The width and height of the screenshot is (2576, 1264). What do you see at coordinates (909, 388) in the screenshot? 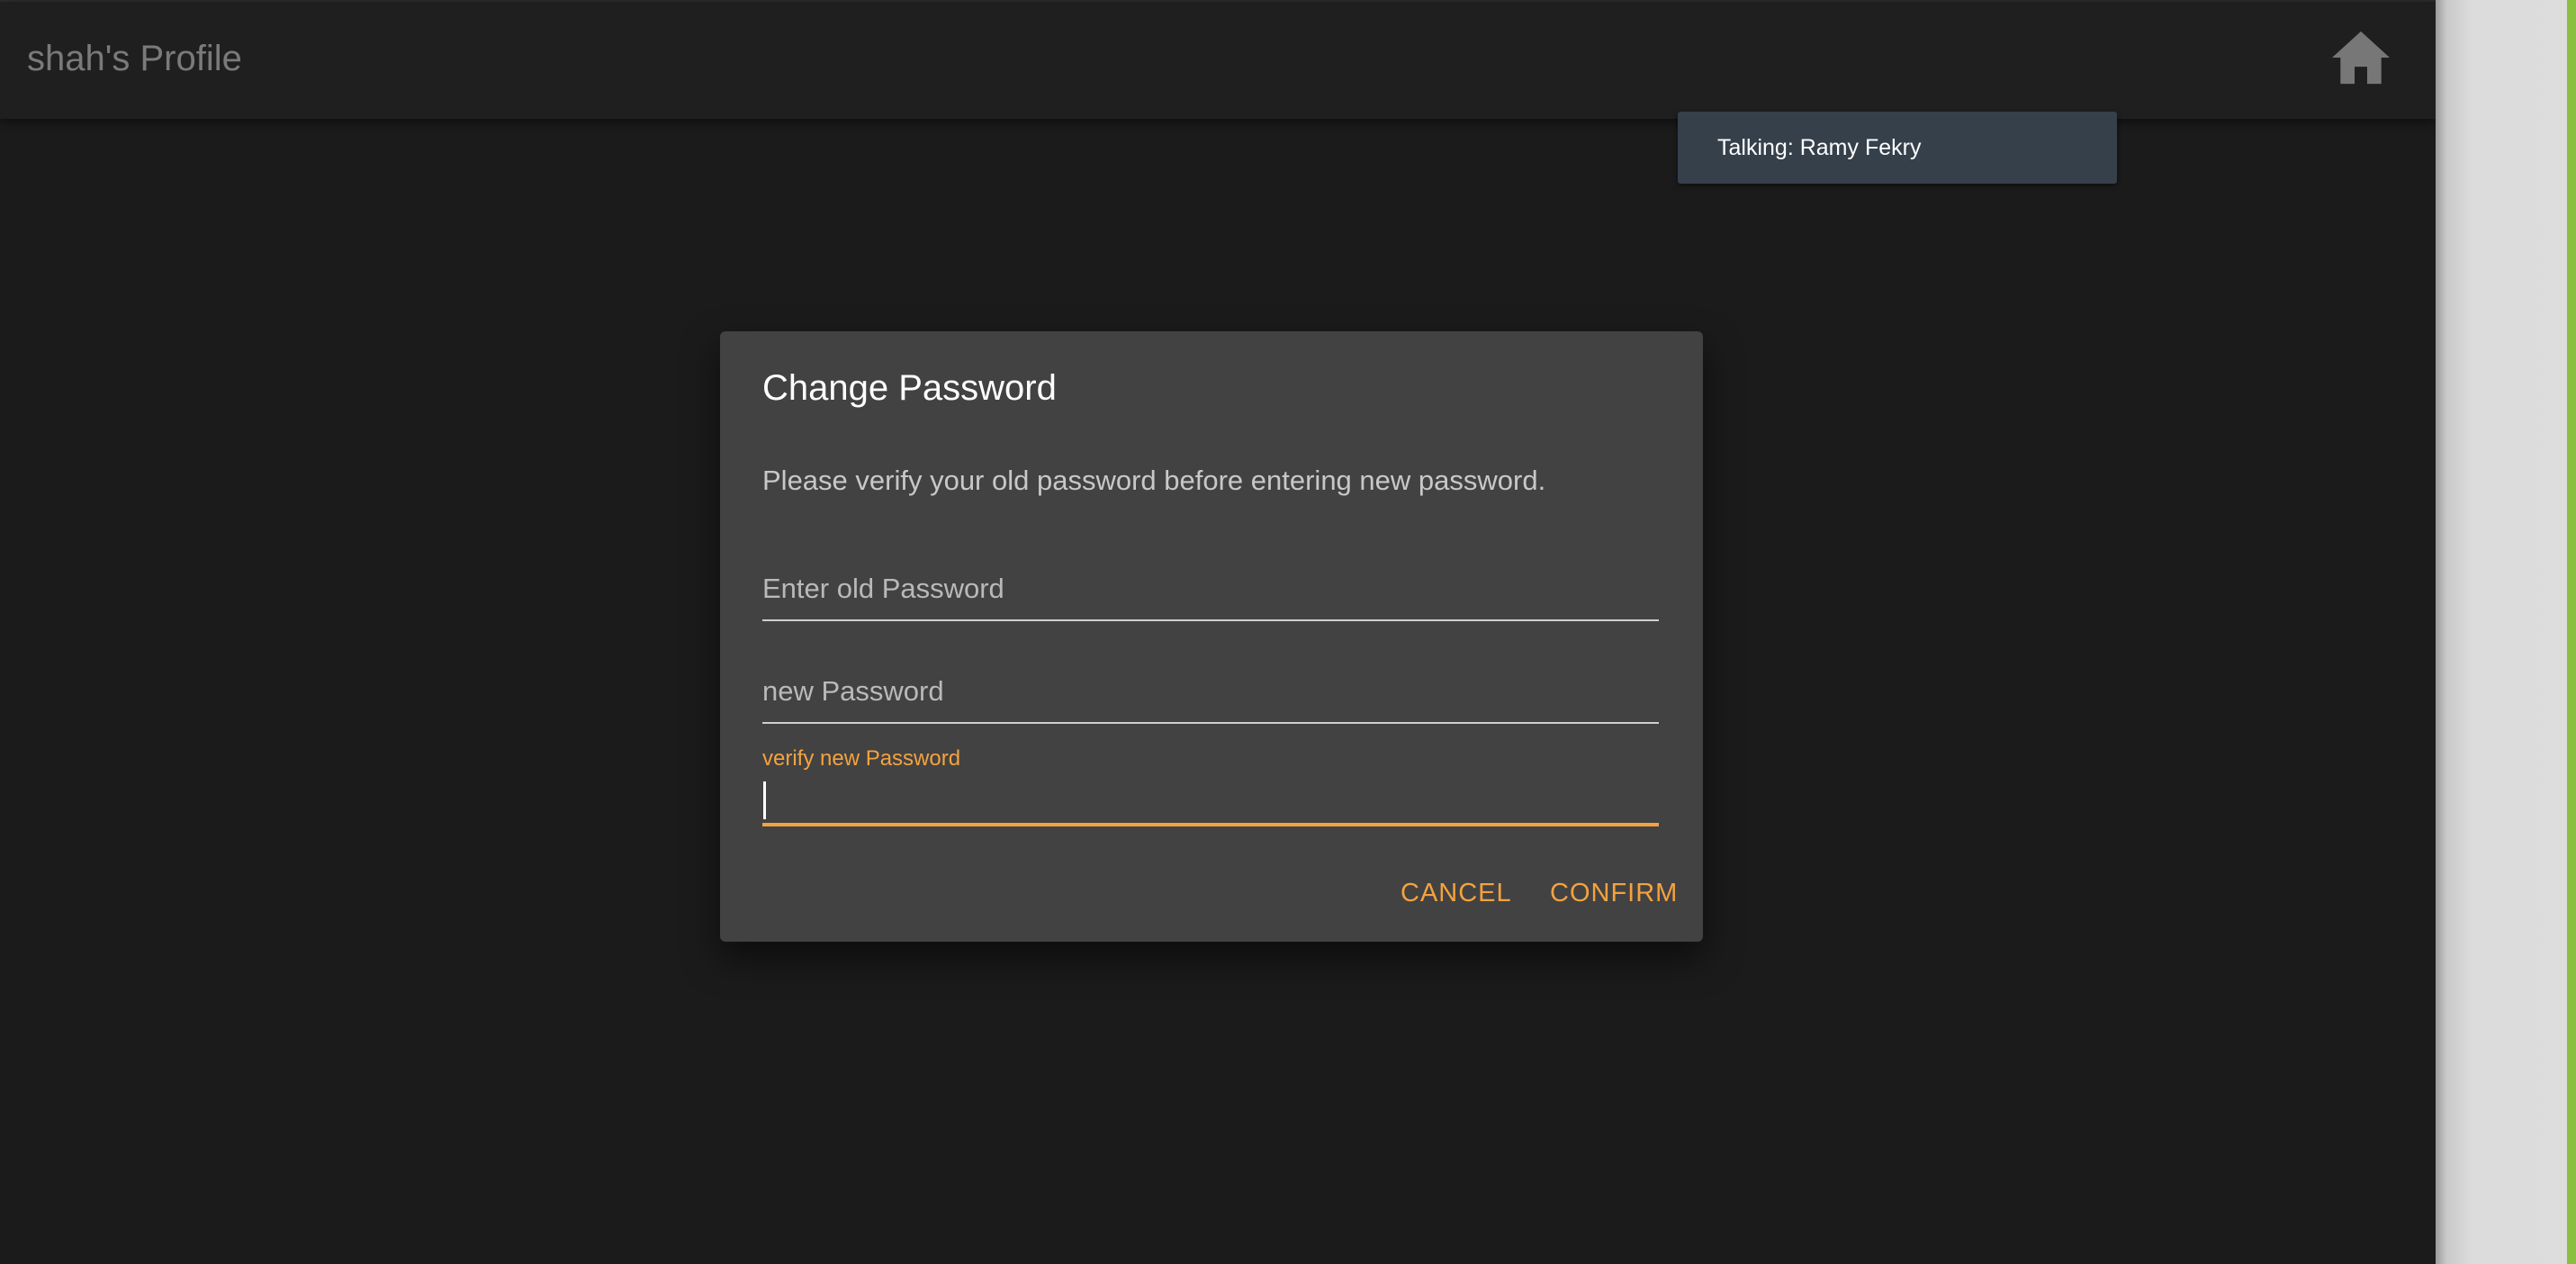
I see `dialog-title: Change Password` at bounding box center [909, 388].